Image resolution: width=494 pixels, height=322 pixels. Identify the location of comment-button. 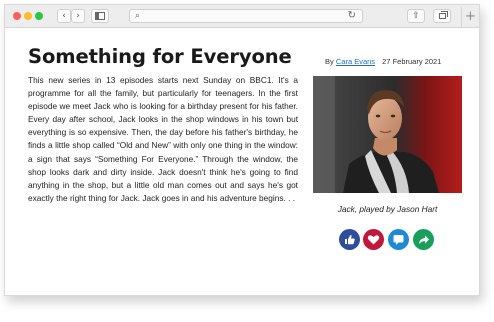
(398, 239).